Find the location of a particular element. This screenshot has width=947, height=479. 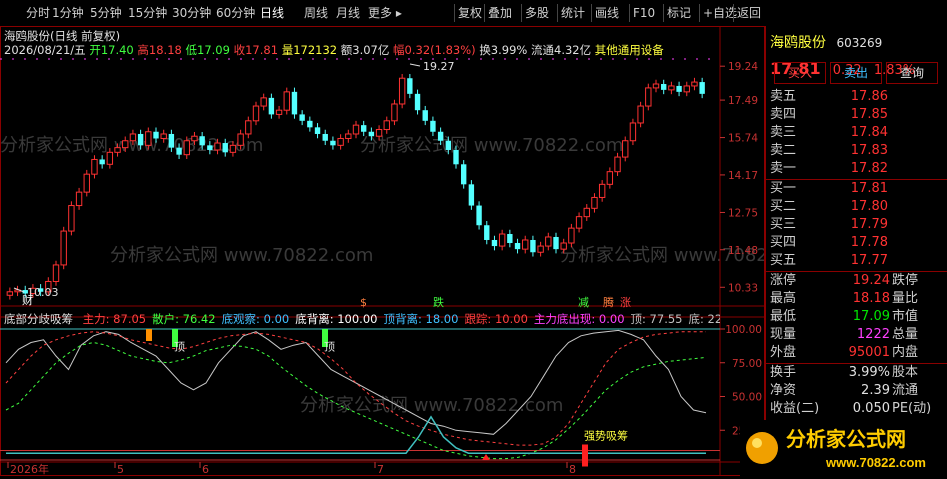

stat-label: 最低 is located at coordinates (783, 316).